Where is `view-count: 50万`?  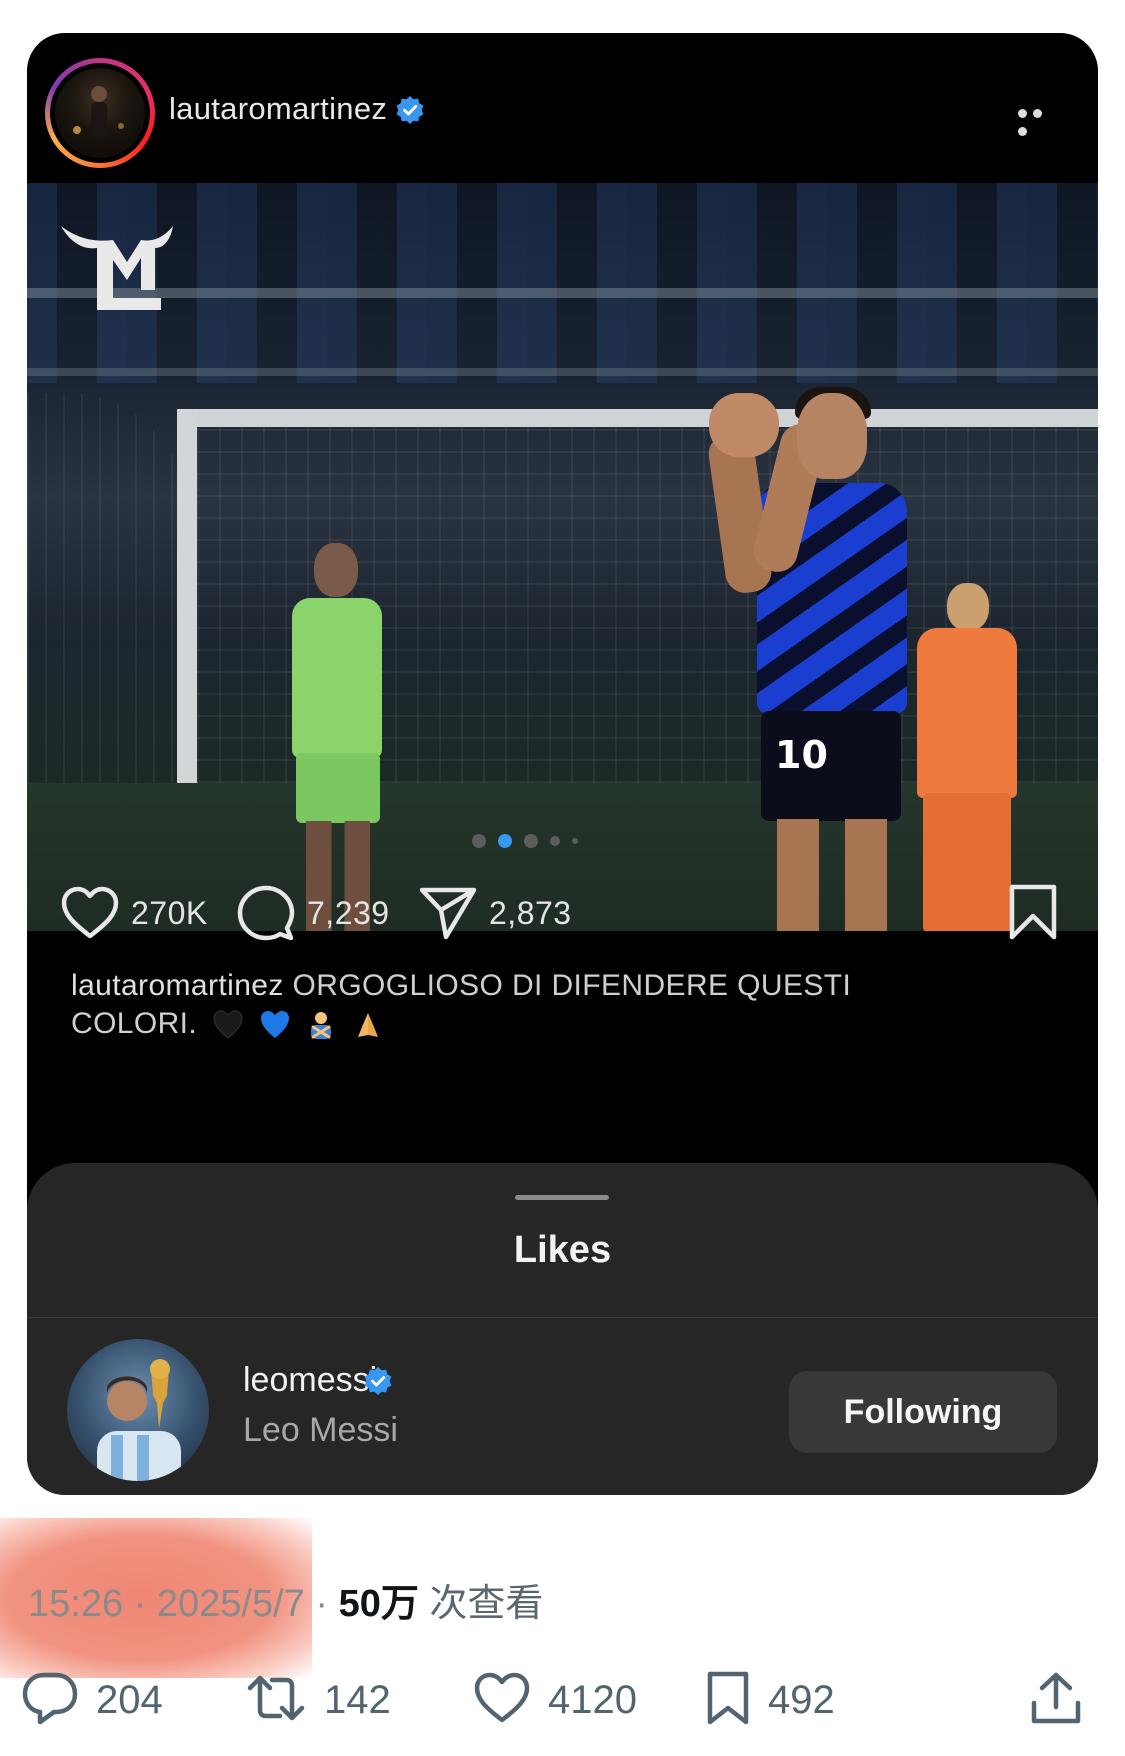 view-count: 50万 is located at coordinates (378, 1604).